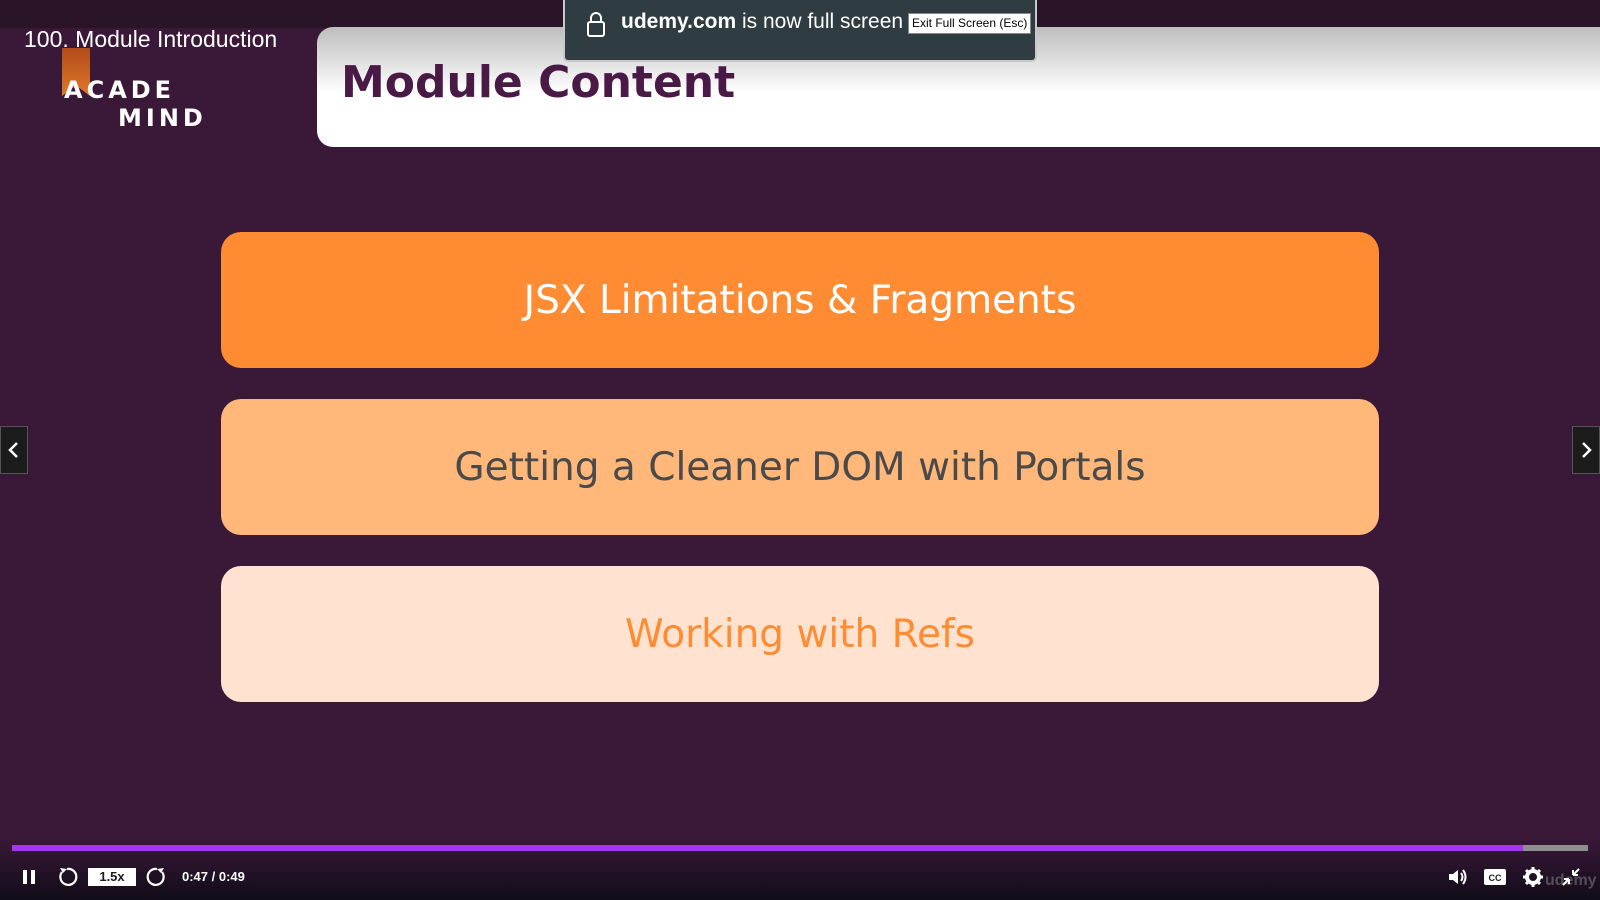 The width and height of the screenshot is (1600, 900). What do you see at coordinates (213, 876) in the screenshot?
I see `time-display: 0:47 / 0:49` at bounding box center [213, 876].